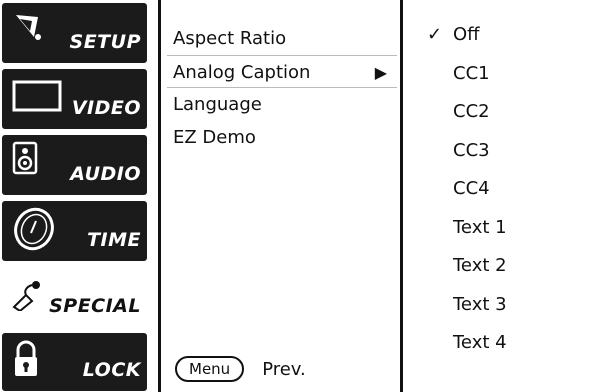  What do you see at coordinates (380, 72) in the screenshot?
I see `submenu-arrow-icon: ▶` at bounding box center [380, 72].